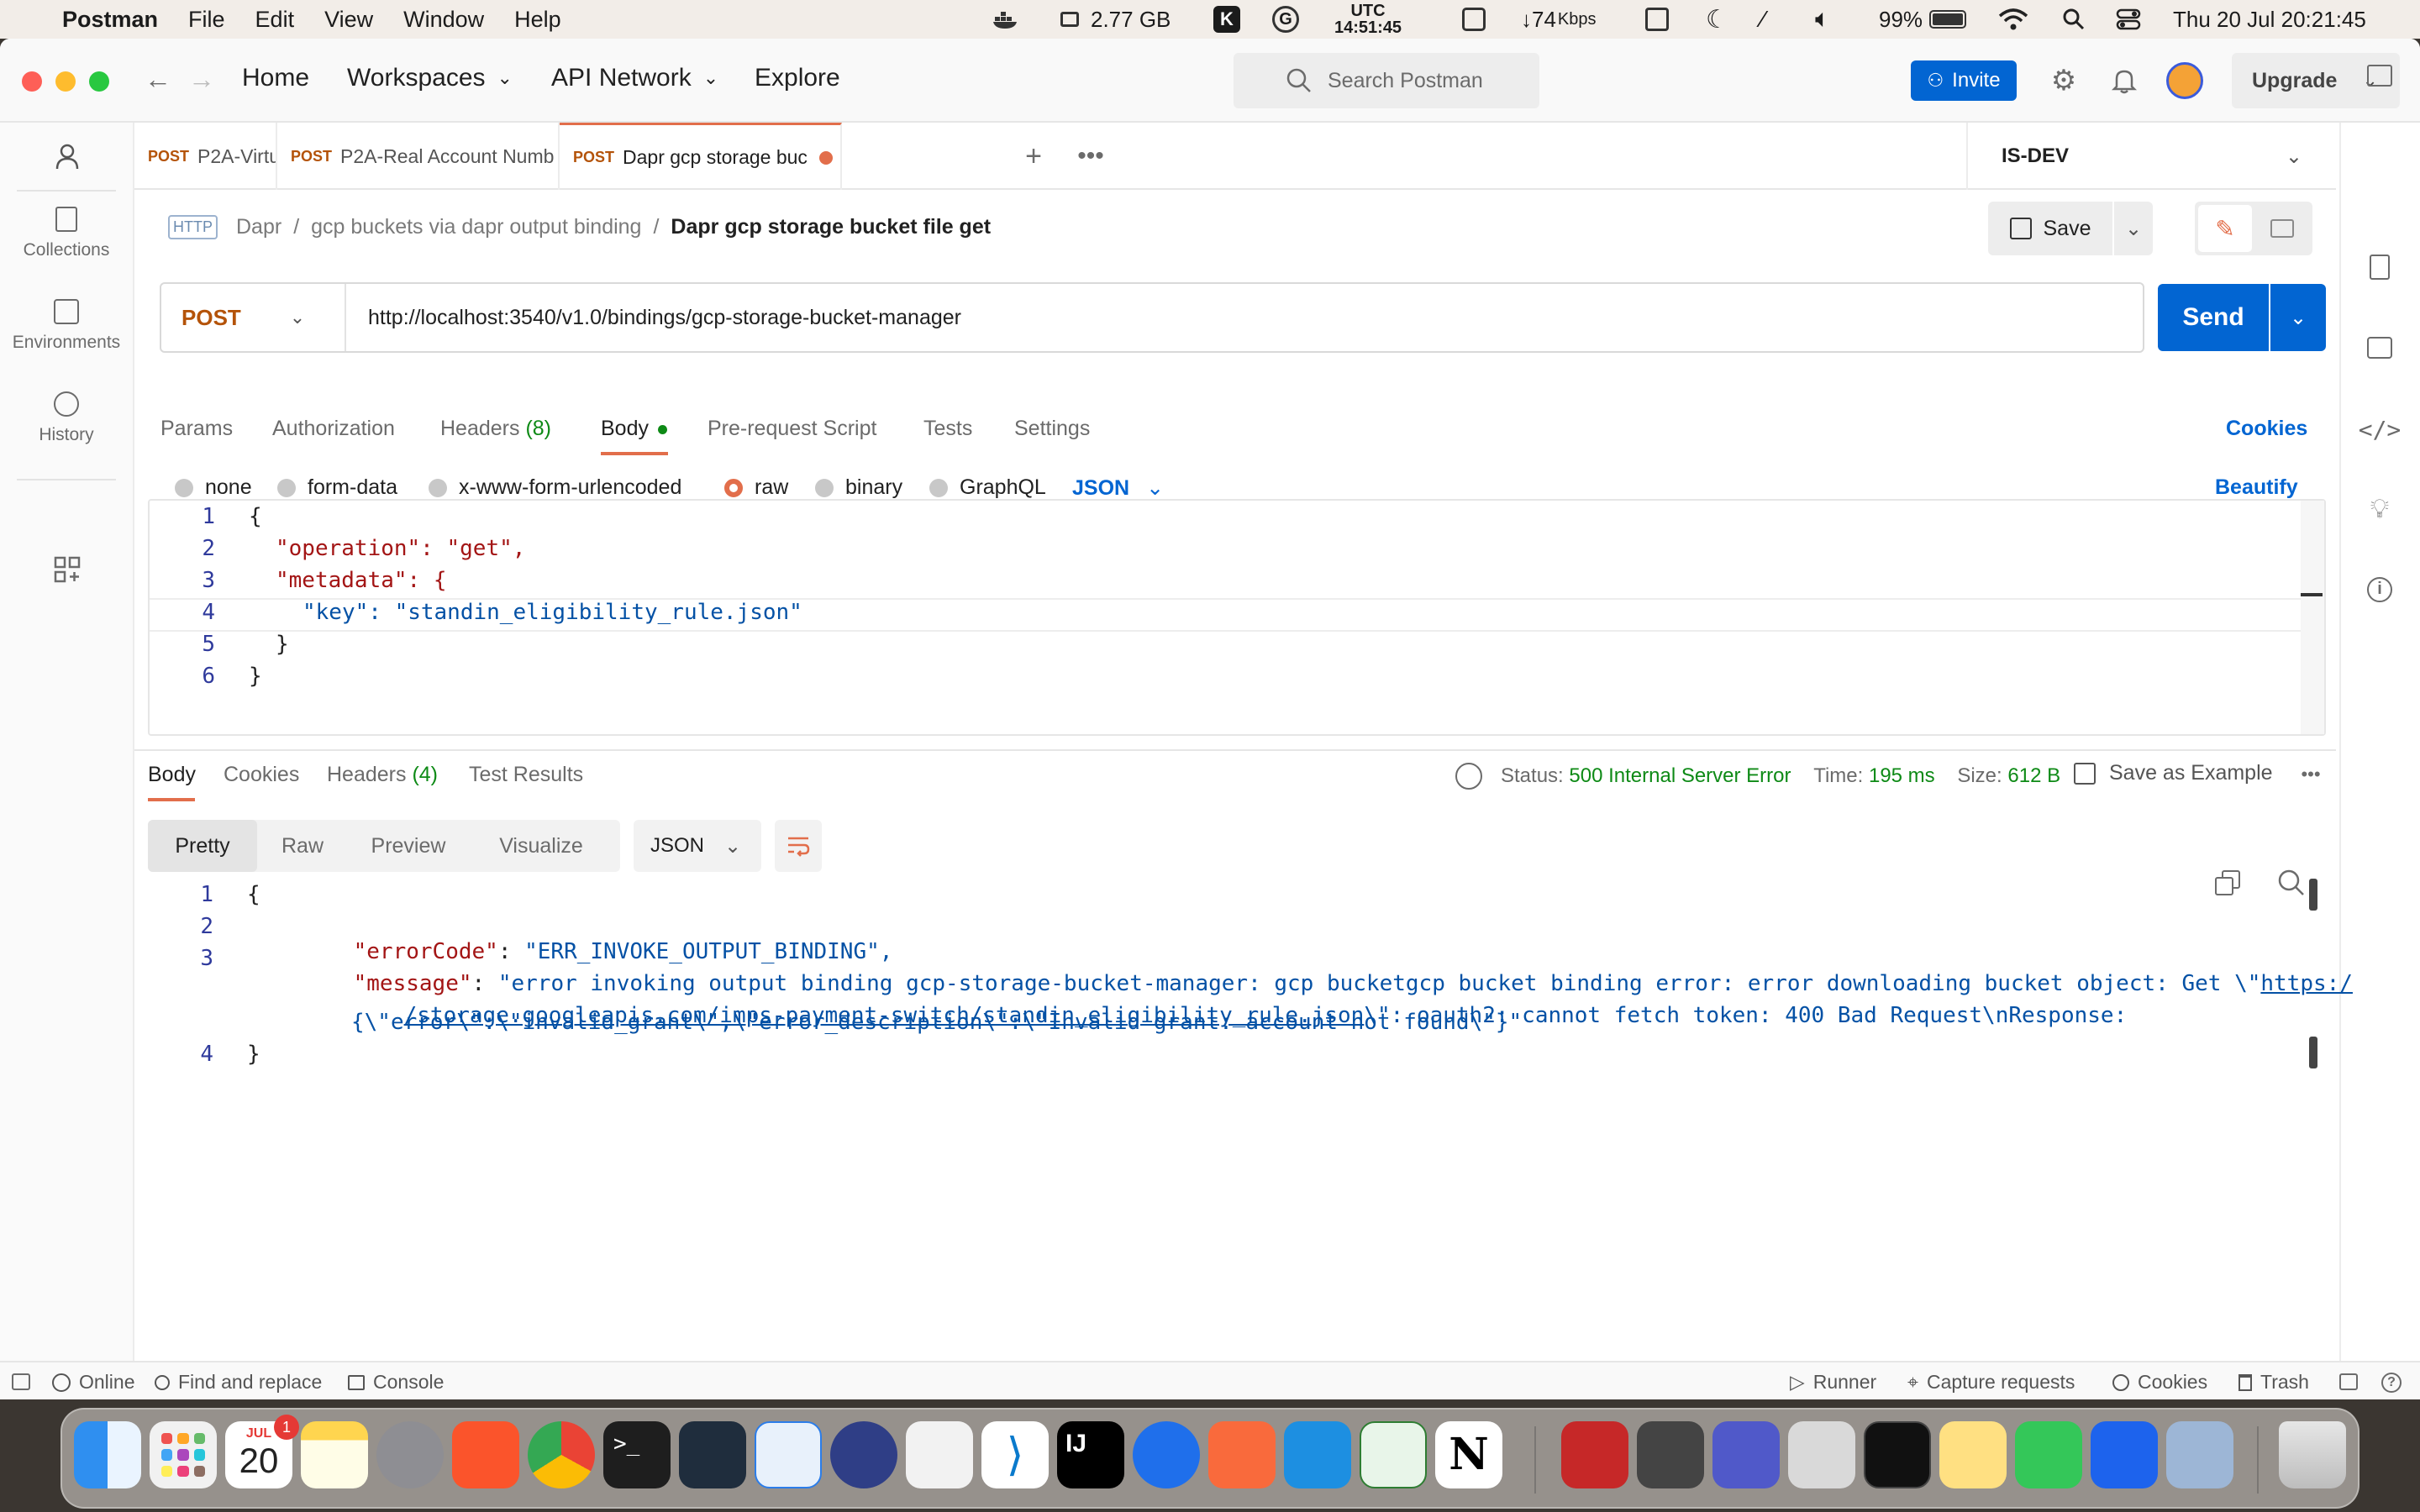 The height and width of the screenshot is (1512, 2420). What do you see at coordinates (1468, 776) in the screenshot?
I see `globe-icon` at bounding box center [1468, 776].